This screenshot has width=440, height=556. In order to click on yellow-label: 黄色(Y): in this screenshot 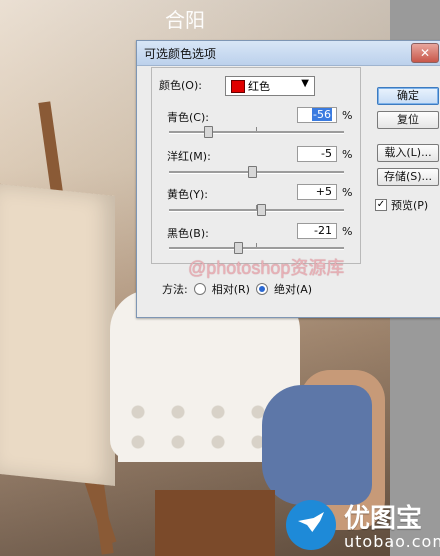, I will do `click(188, 194)`.